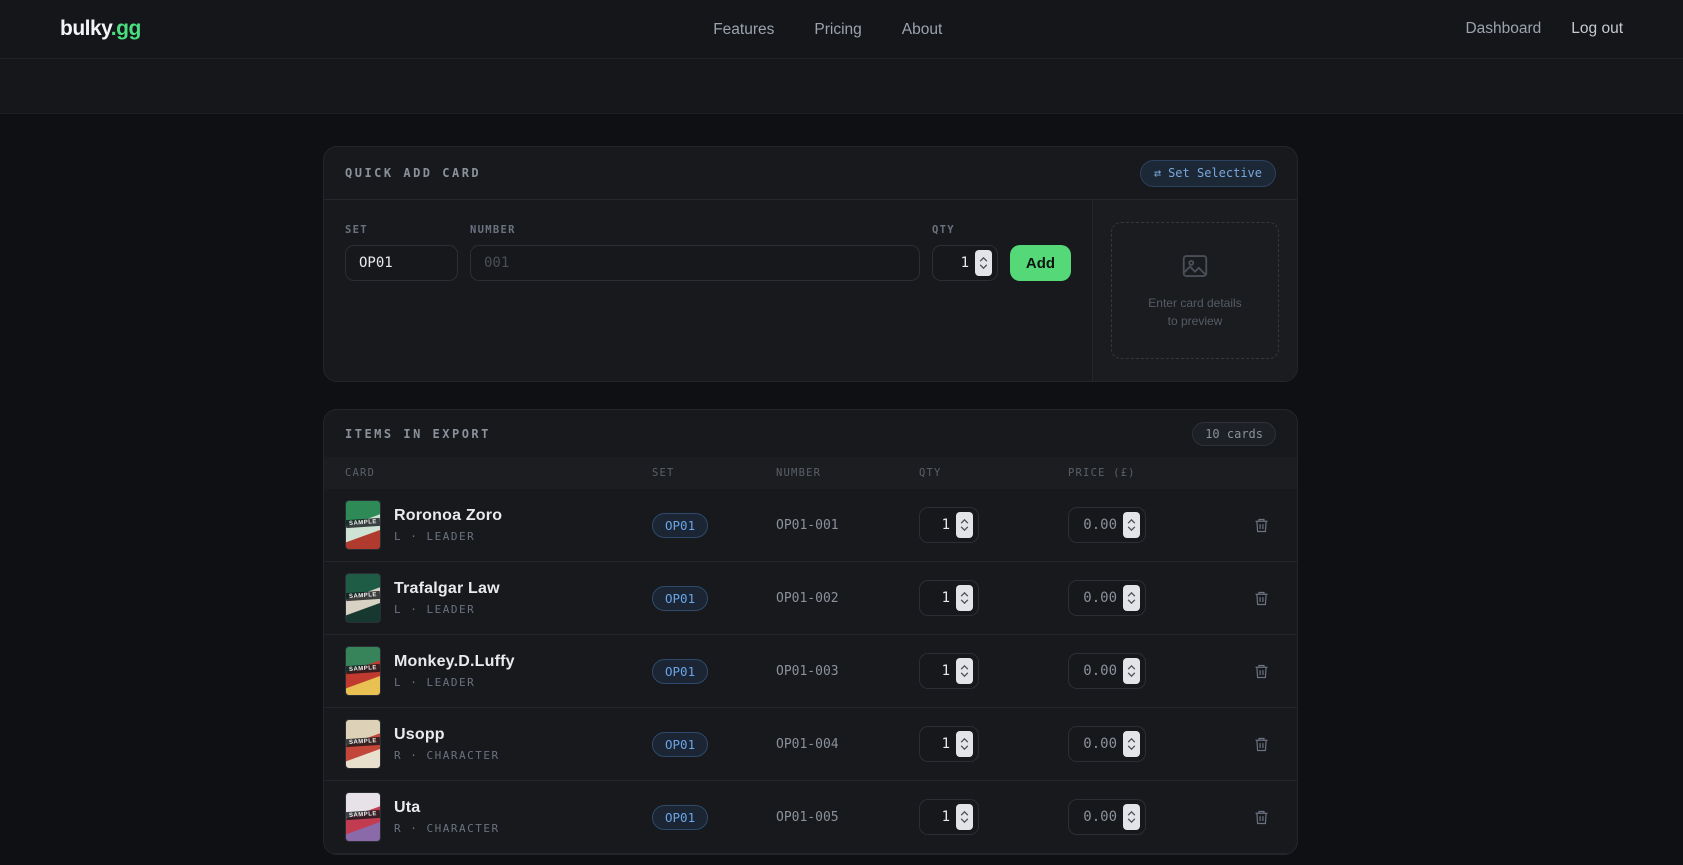 The width and height of the screenshot is (1683, 865). I want to click on nav-link-dashboard: Dashboard, so click(1503, 29).